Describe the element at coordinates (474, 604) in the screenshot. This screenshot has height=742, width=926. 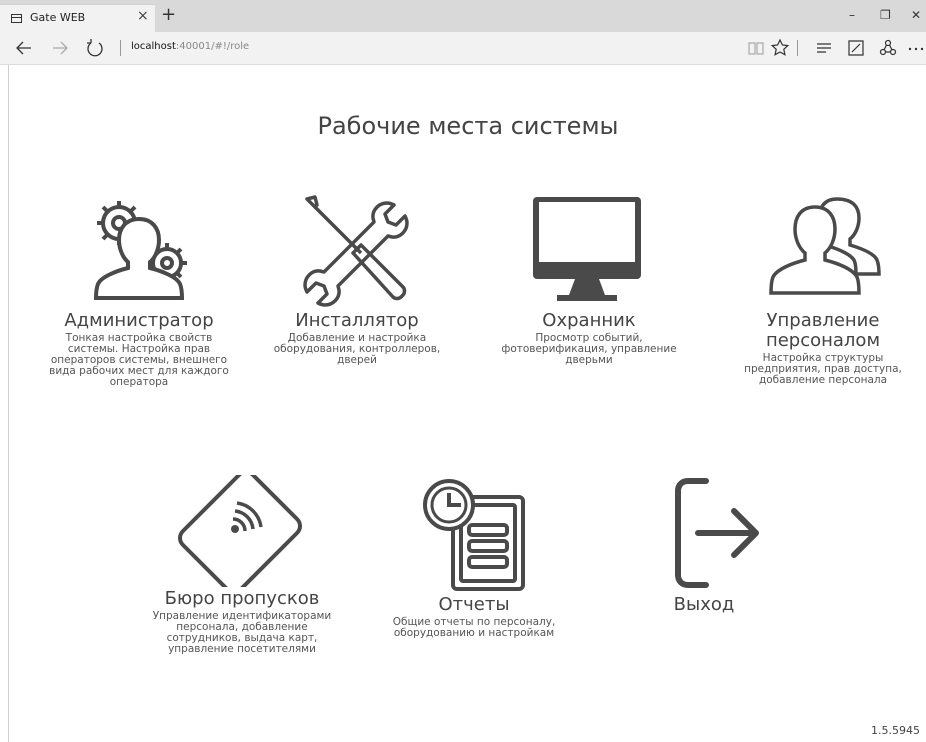
I see `role-name: Отчеты` at that location.